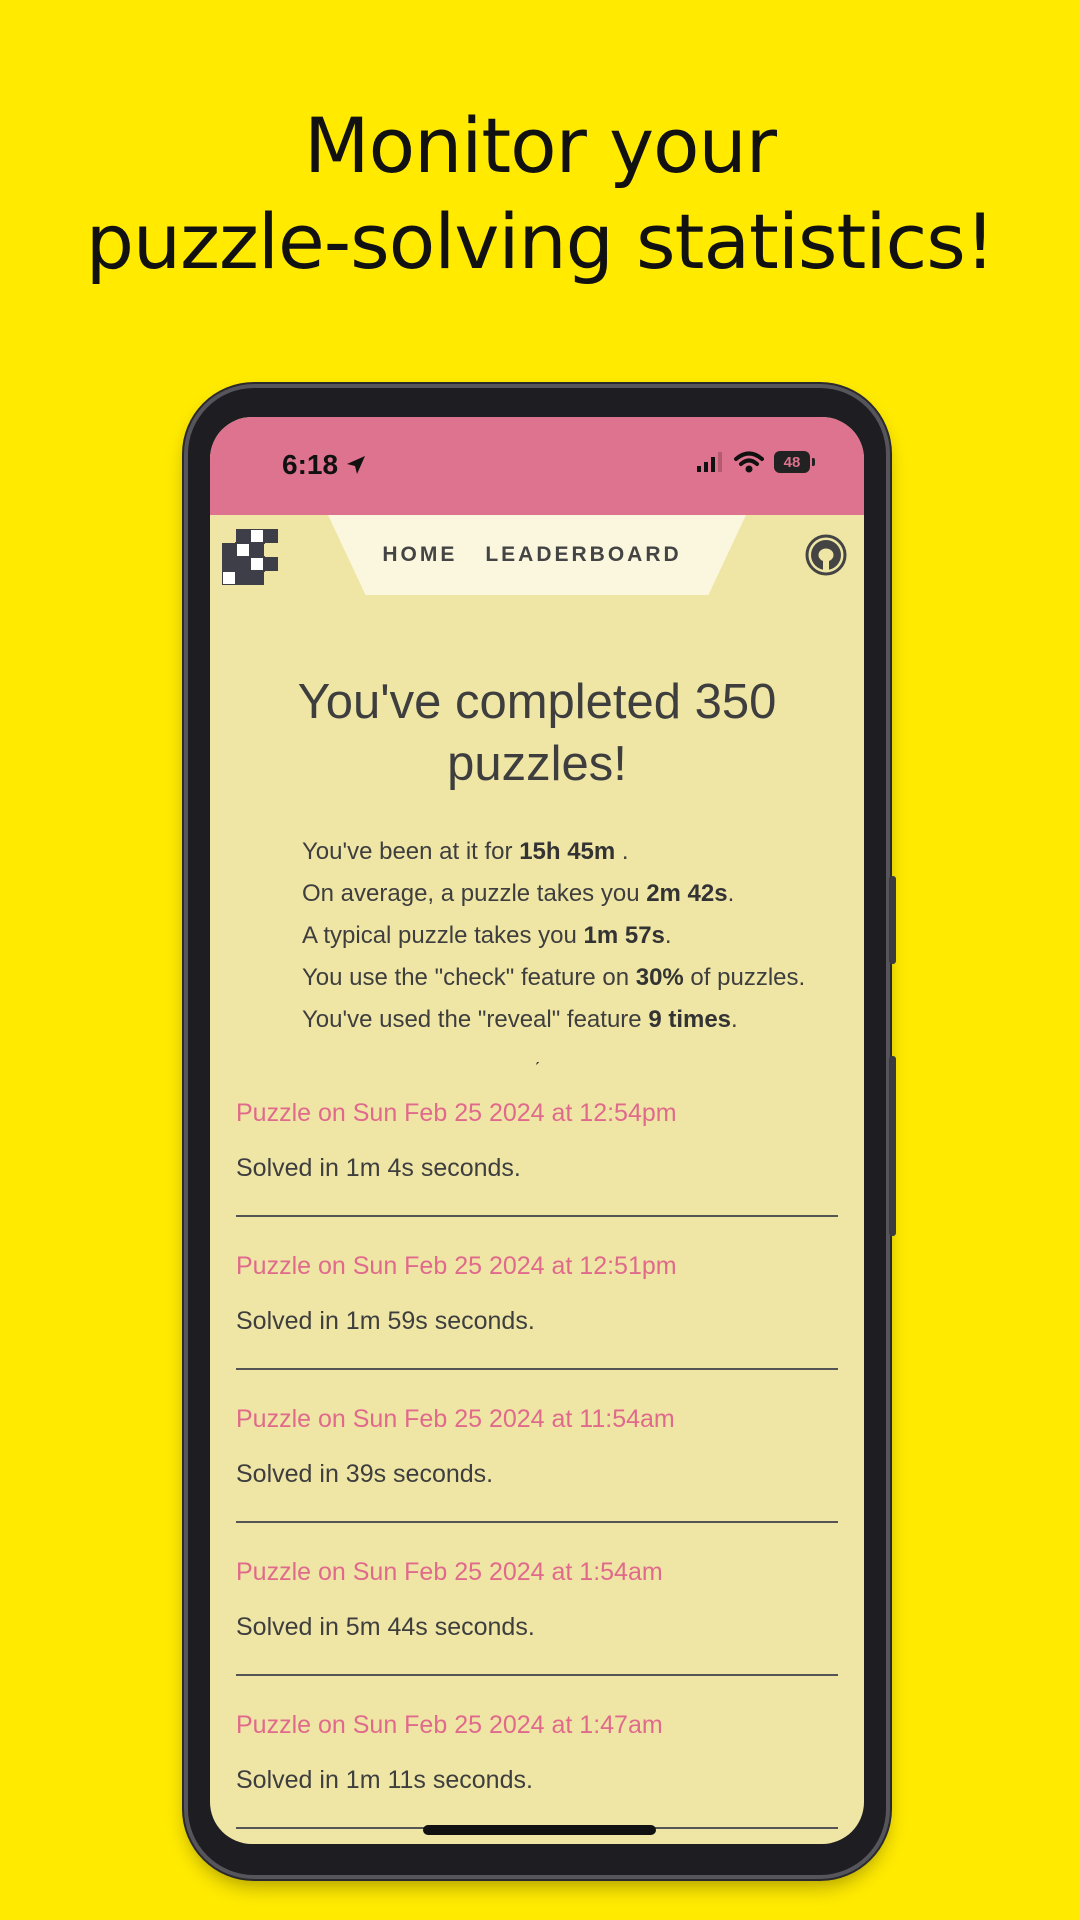  I want to click on puzzle-link: Puzzle on Sun Feb 25 2024 at 12:51pm, so click(537, 1266).